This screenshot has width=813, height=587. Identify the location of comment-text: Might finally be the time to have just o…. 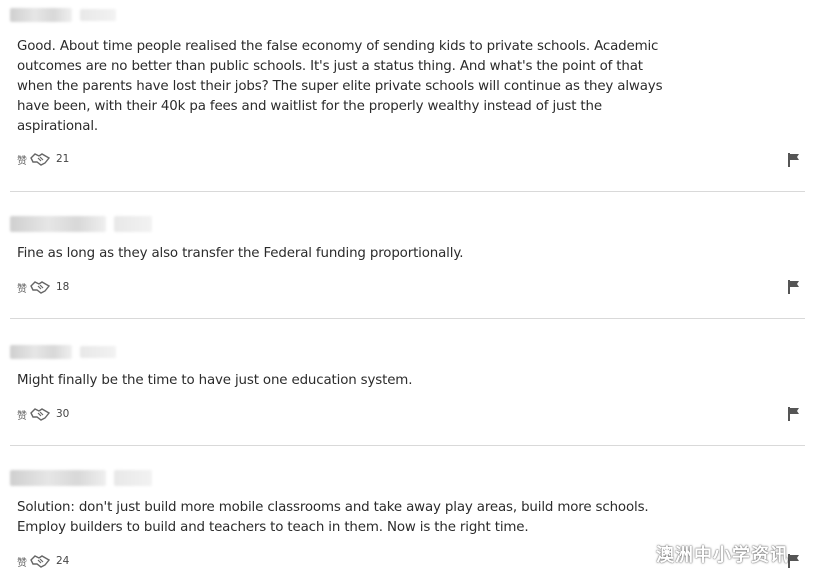
(215, 380).